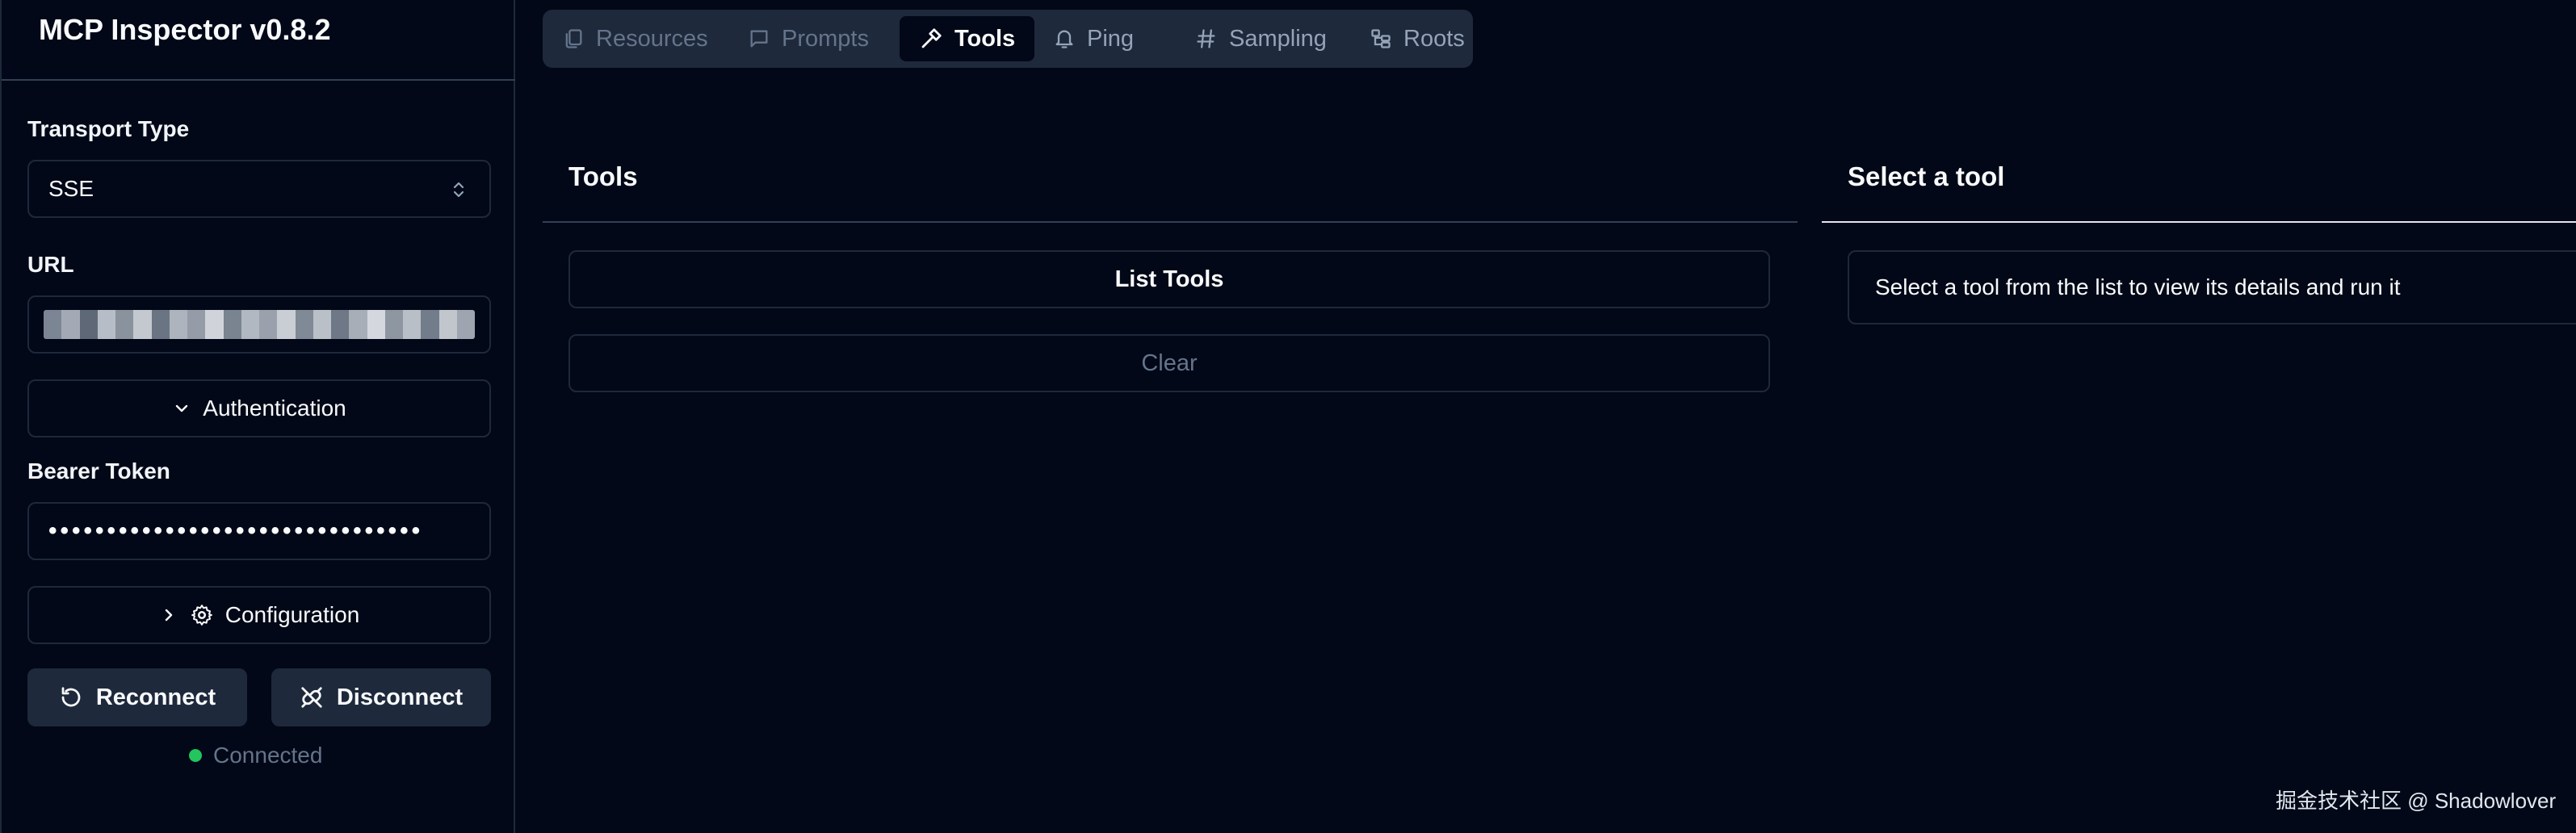 This screenshot has height=833, width=2576. Describe the element at coordinates (1206, 38) in the screenshot. I see `hash-icon` at that location.